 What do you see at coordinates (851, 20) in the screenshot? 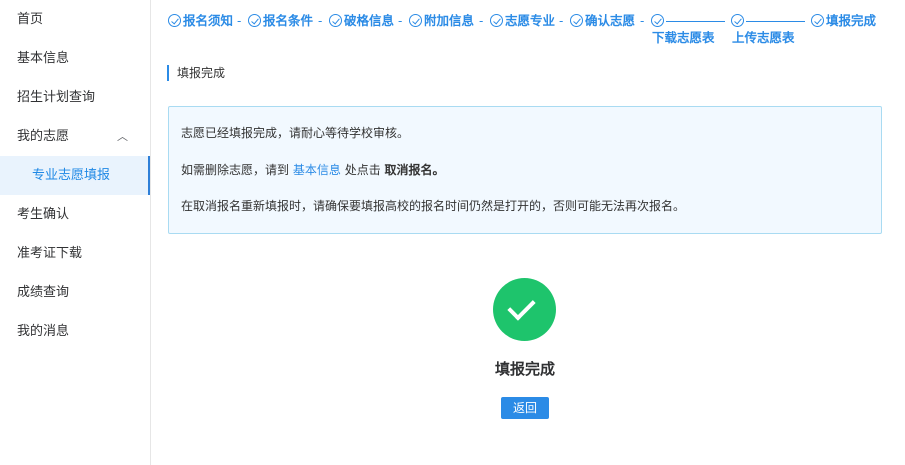
I see `step-label: 填报完成` at bounding box center [851, 20].